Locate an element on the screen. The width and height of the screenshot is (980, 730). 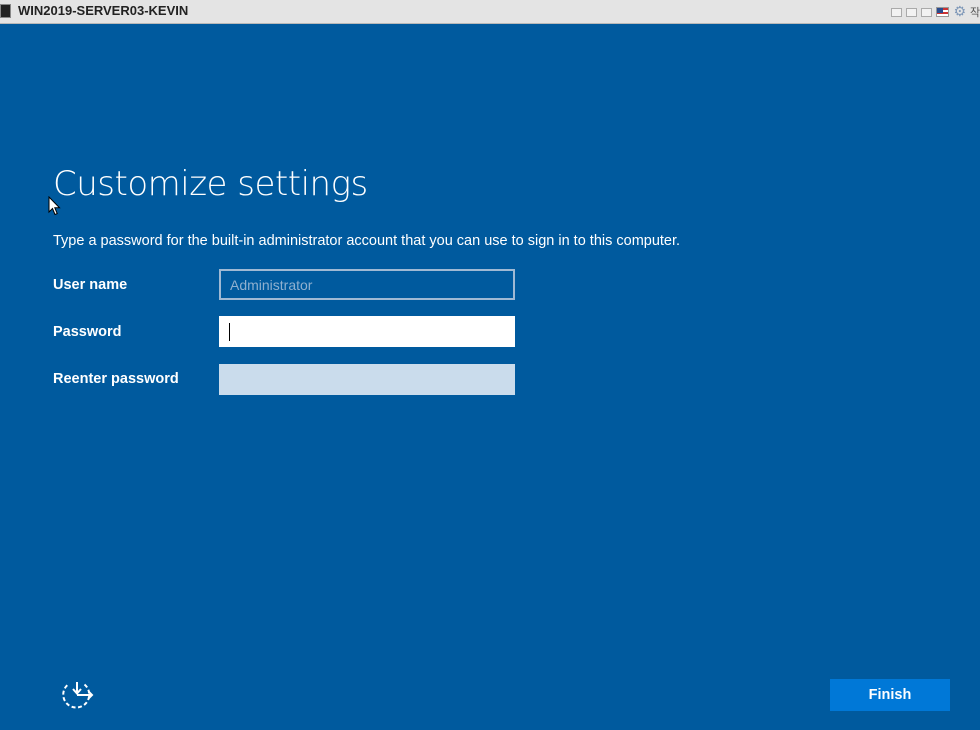
maximize-icon is located at coordinates (927, 12).